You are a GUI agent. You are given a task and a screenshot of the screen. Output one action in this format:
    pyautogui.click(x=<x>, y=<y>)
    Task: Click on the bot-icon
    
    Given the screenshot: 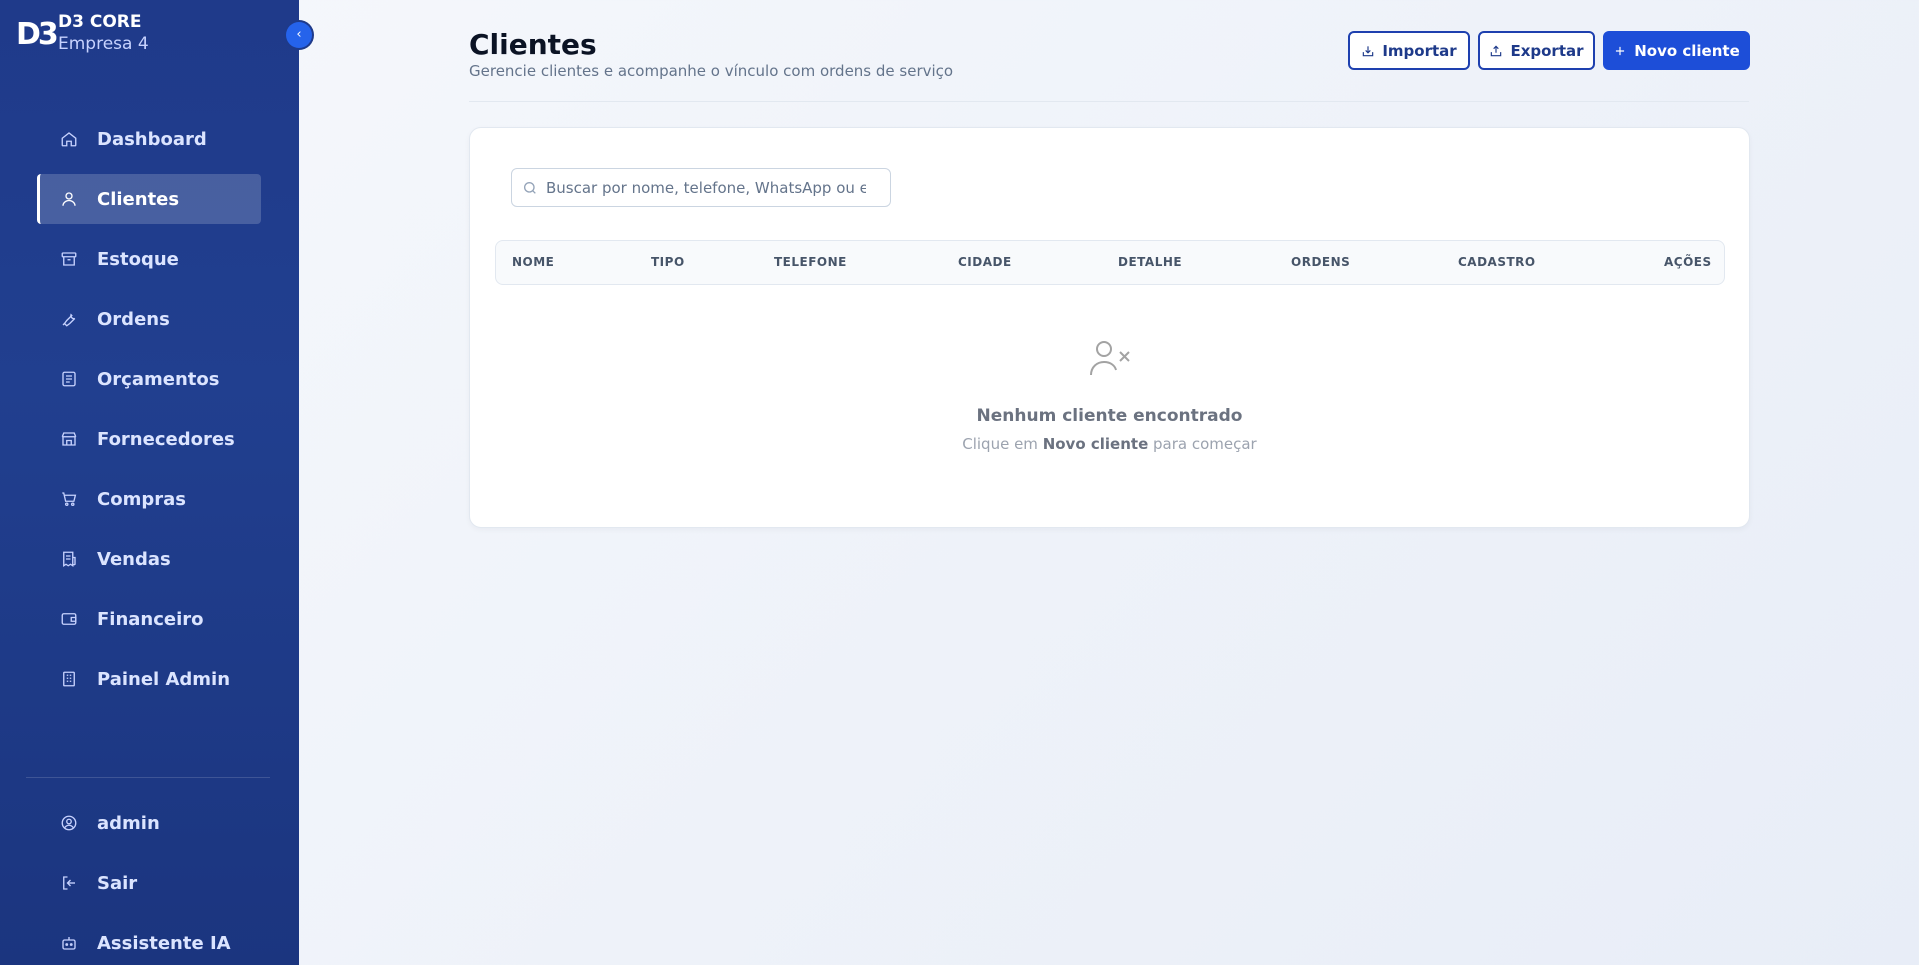 What is the action you would take?
    pyautogui.click(x=69, y=943)
    